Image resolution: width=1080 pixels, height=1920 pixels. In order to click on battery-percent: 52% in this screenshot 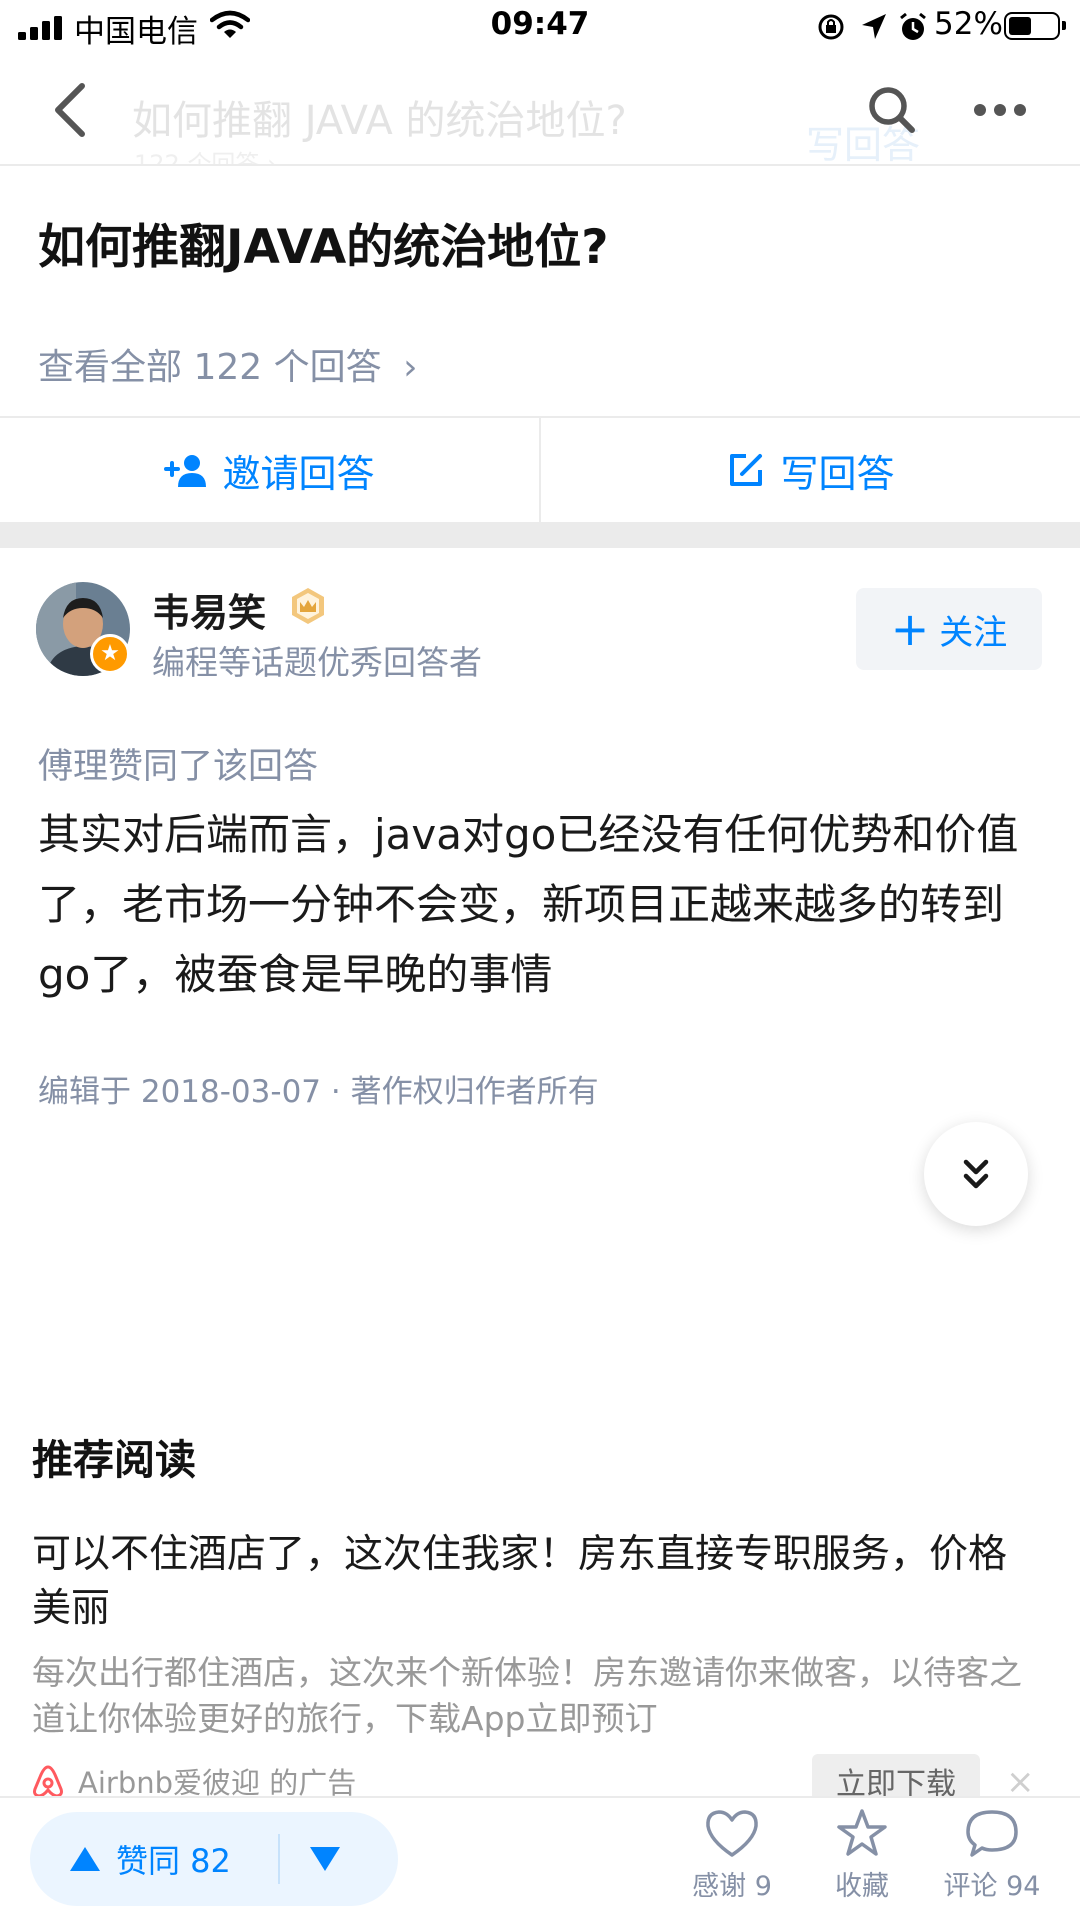, I will do `click(968, 24)`.